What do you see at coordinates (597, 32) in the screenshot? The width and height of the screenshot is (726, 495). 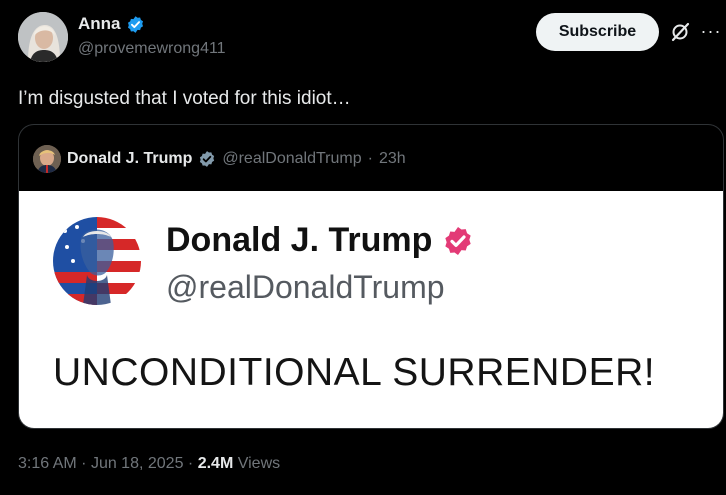 I see `subscribe-button: Subscribe` at bounding box center [597, 32].